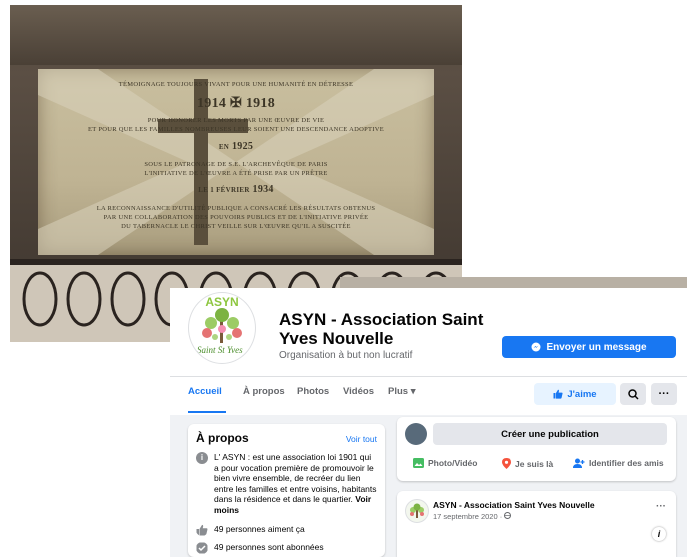 Image resolution: width=687 pixels, height=557 pixels. I want to click on followers-icon, so click(202, 548).